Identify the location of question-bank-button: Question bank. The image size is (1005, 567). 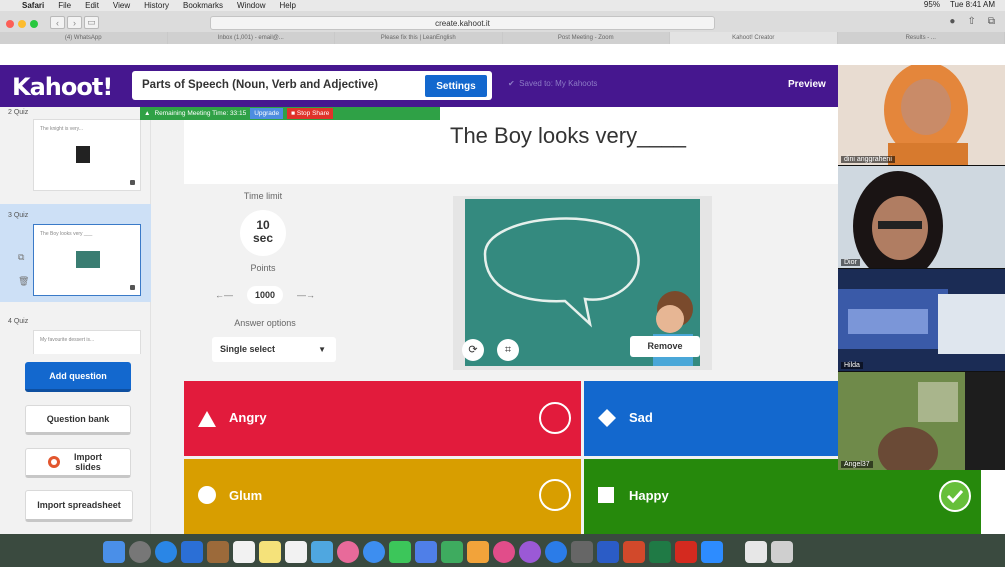
(78, 420).